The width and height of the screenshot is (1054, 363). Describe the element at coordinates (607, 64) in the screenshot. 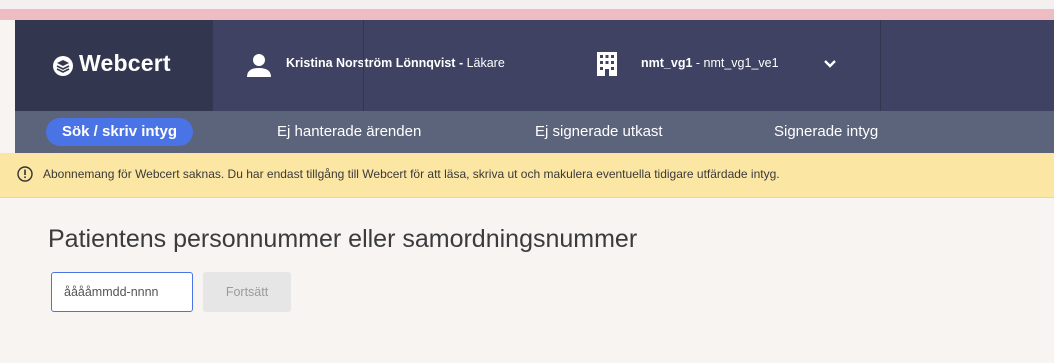

I see `building-icon` at that location.